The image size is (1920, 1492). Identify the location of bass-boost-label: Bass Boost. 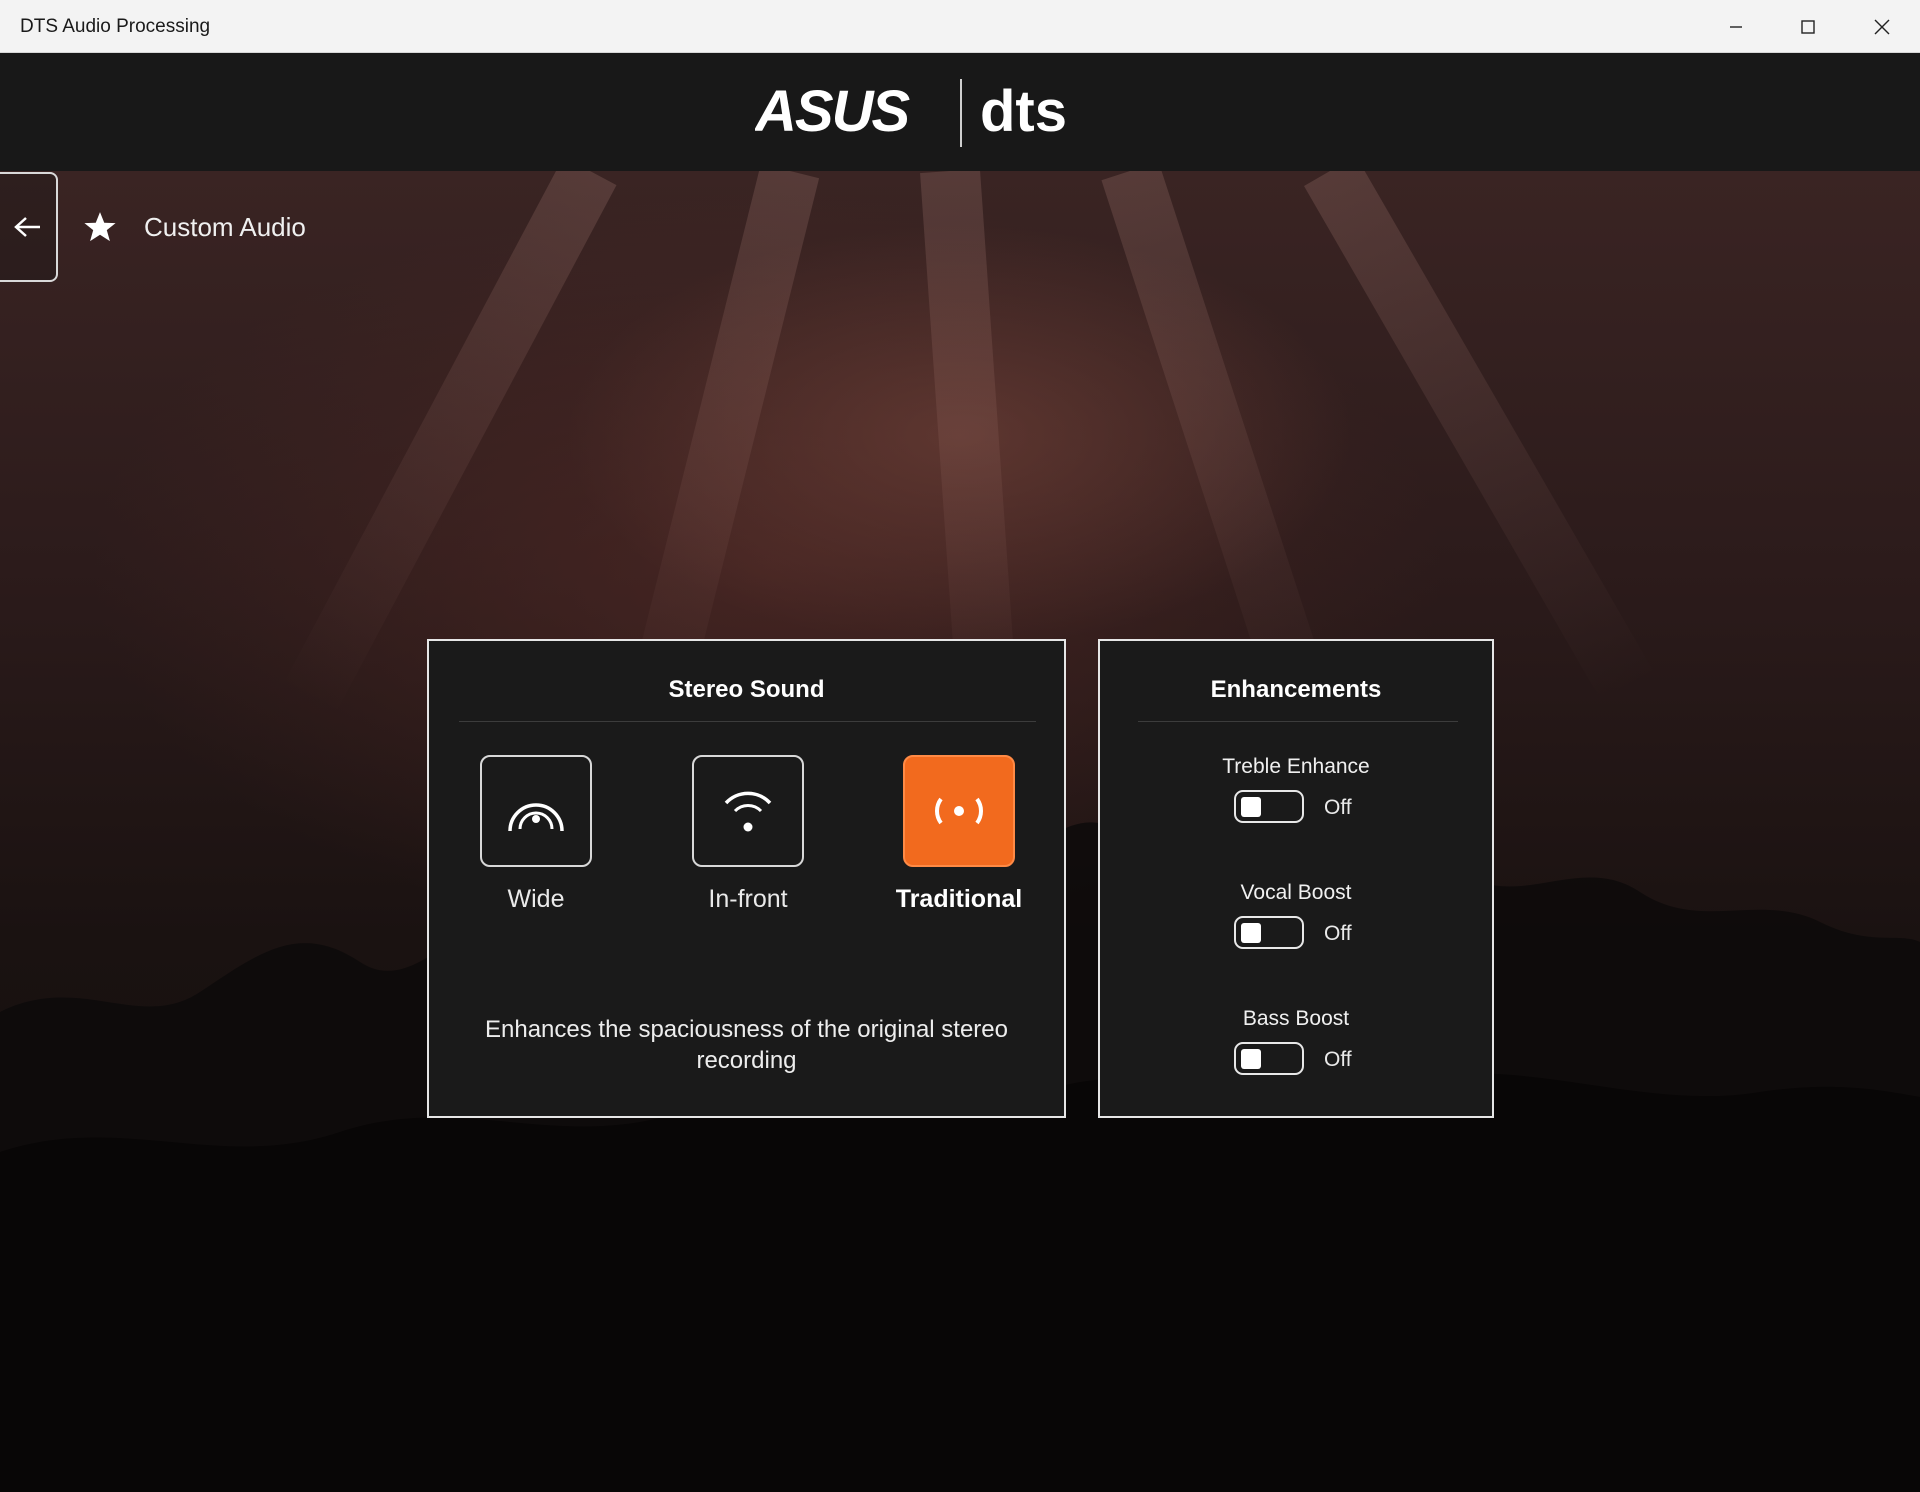
(1296, 1018).